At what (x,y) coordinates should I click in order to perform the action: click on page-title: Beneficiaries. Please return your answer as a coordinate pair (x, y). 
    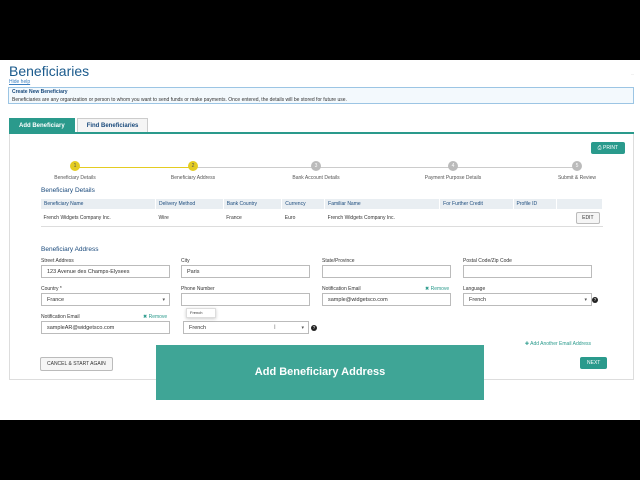
    Looking at the image, I should click on (49, 71).